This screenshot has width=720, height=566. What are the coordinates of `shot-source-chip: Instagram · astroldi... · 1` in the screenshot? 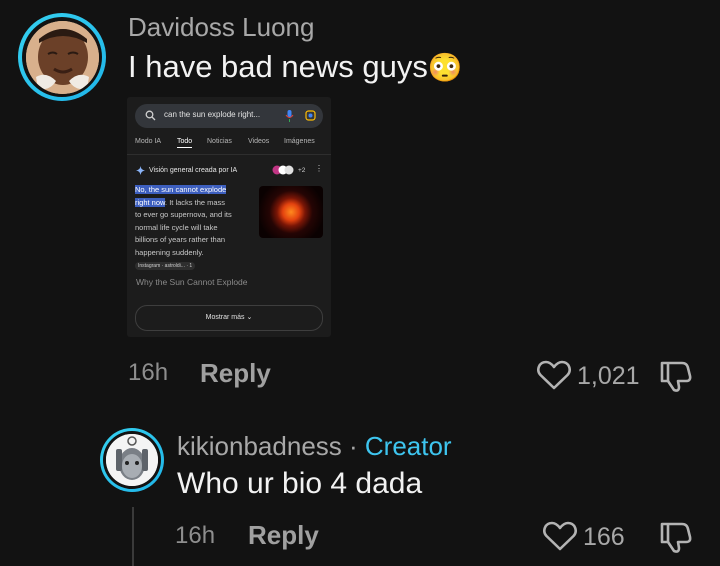 It's located at (165, 265).